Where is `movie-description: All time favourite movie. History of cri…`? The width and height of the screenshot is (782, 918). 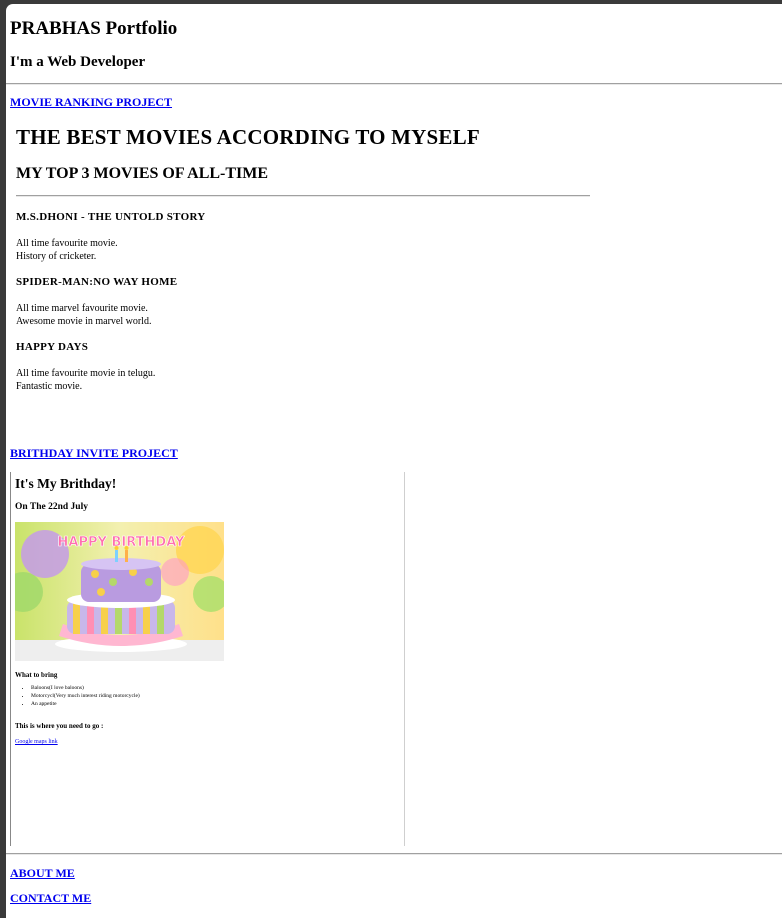 movie-description: All time favourite movie. History of cri… is located at coordinates (67, 250).